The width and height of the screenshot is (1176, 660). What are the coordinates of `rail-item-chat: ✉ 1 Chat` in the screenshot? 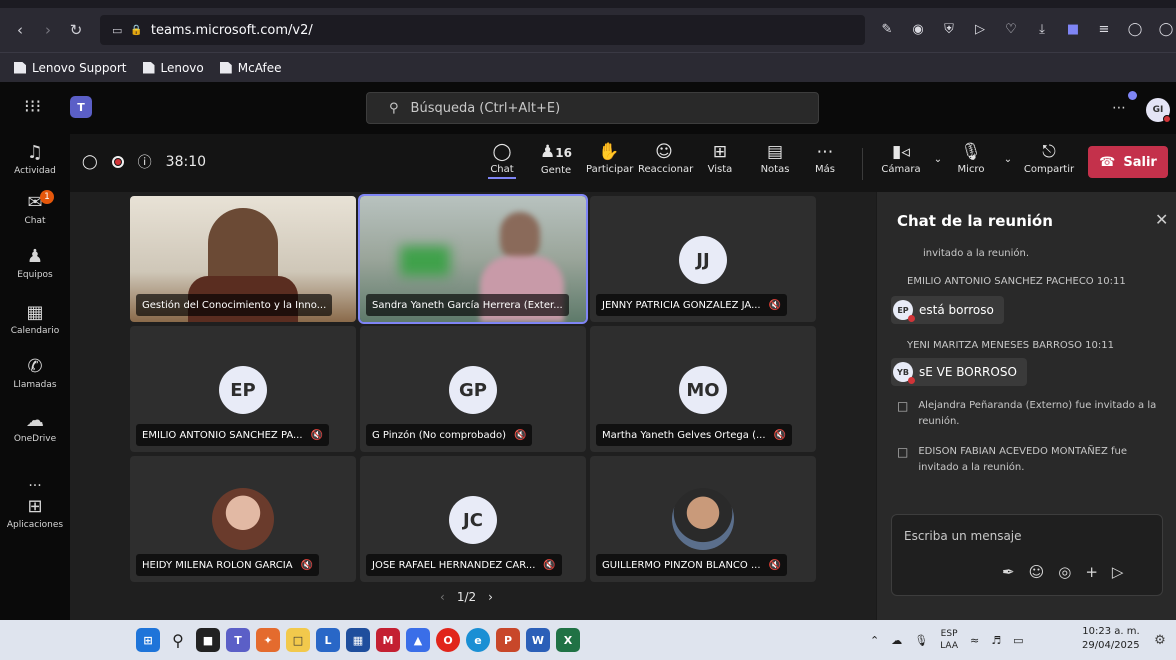 It's located at (35, 208).